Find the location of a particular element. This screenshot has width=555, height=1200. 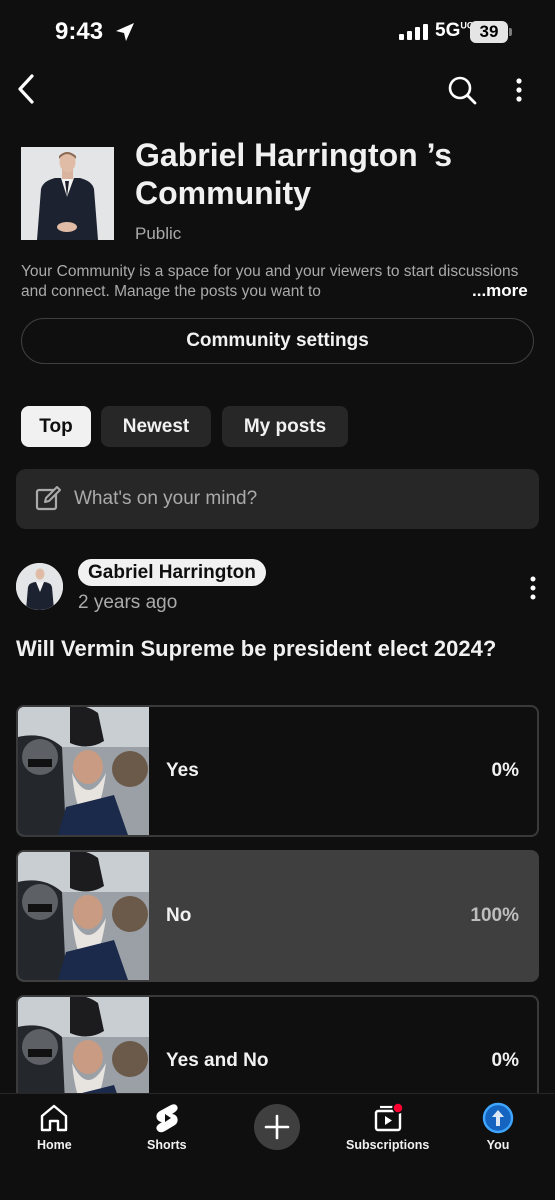

chip-top: Top is located at coordinates (56, 426).